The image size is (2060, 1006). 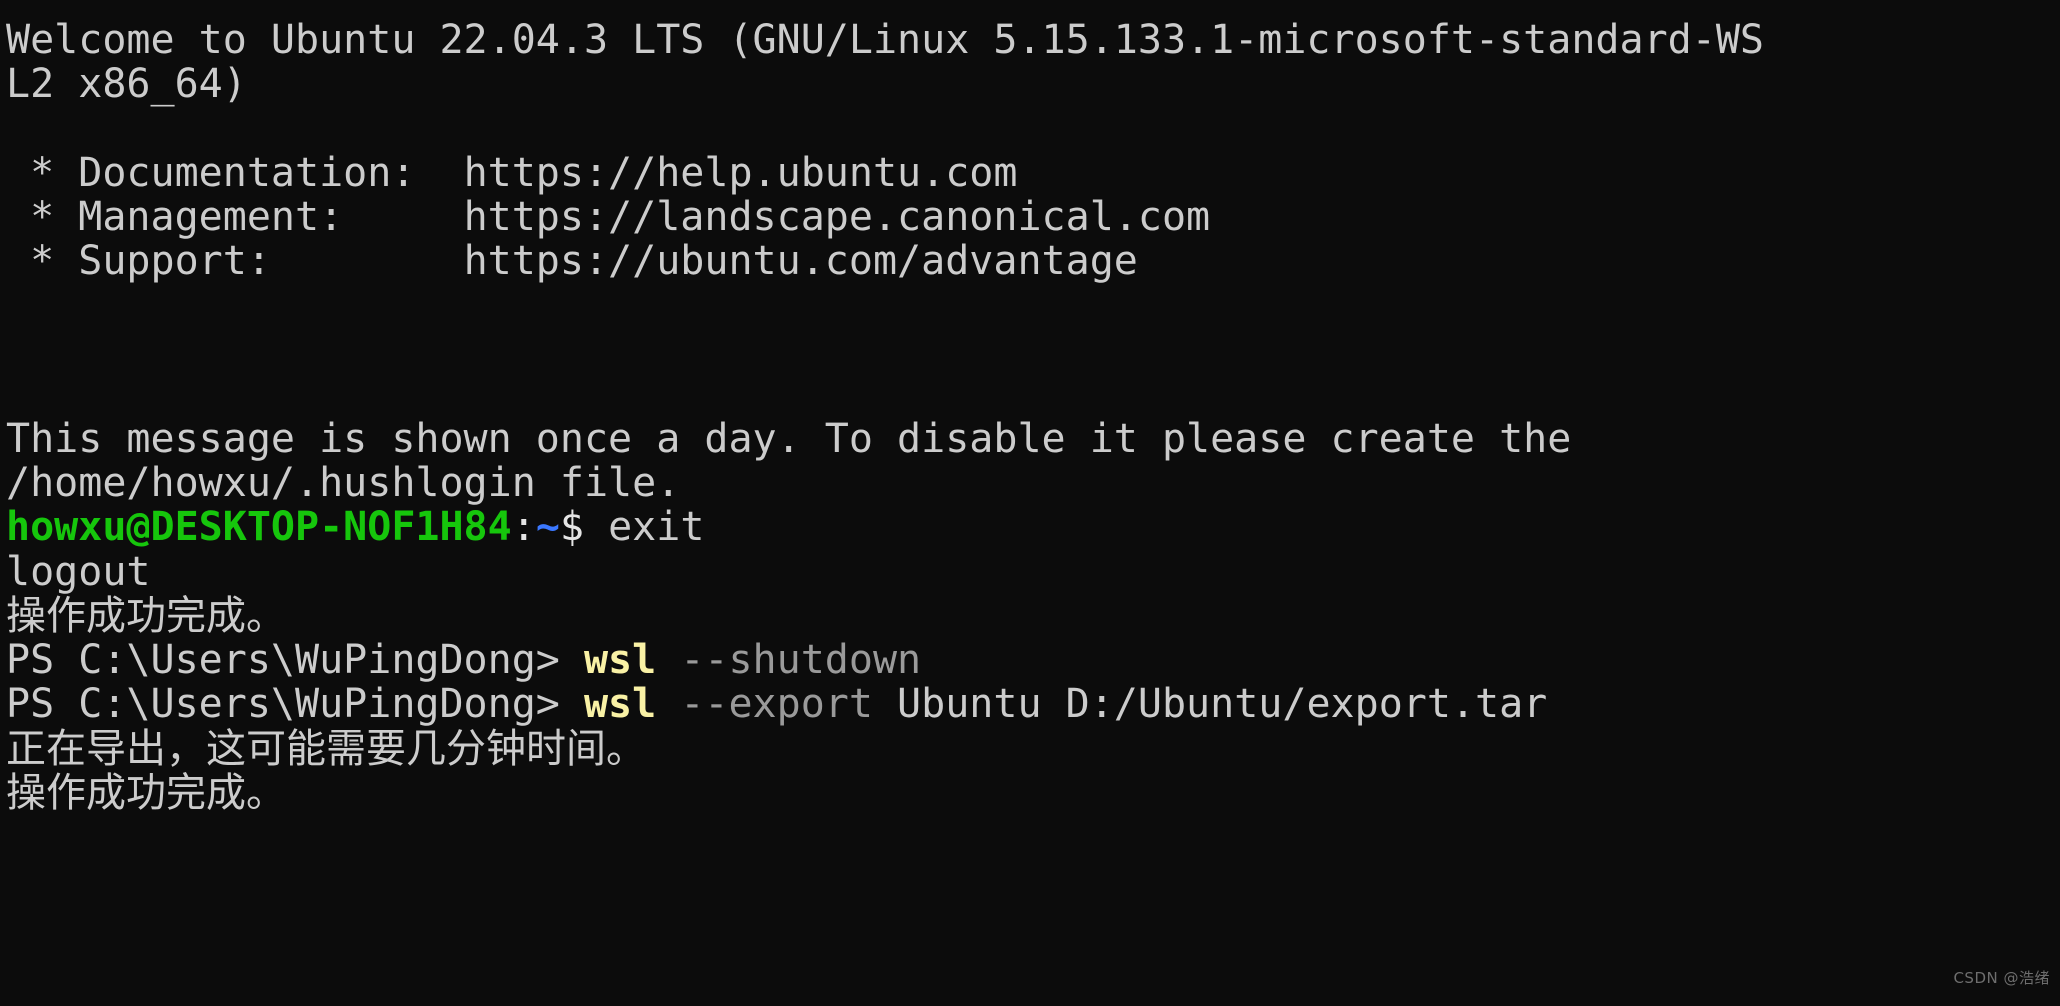 What do you see at coordinates (235, 261) in the screenshot?
I see `support-label: * Support:` at bounding box center [235, 261].